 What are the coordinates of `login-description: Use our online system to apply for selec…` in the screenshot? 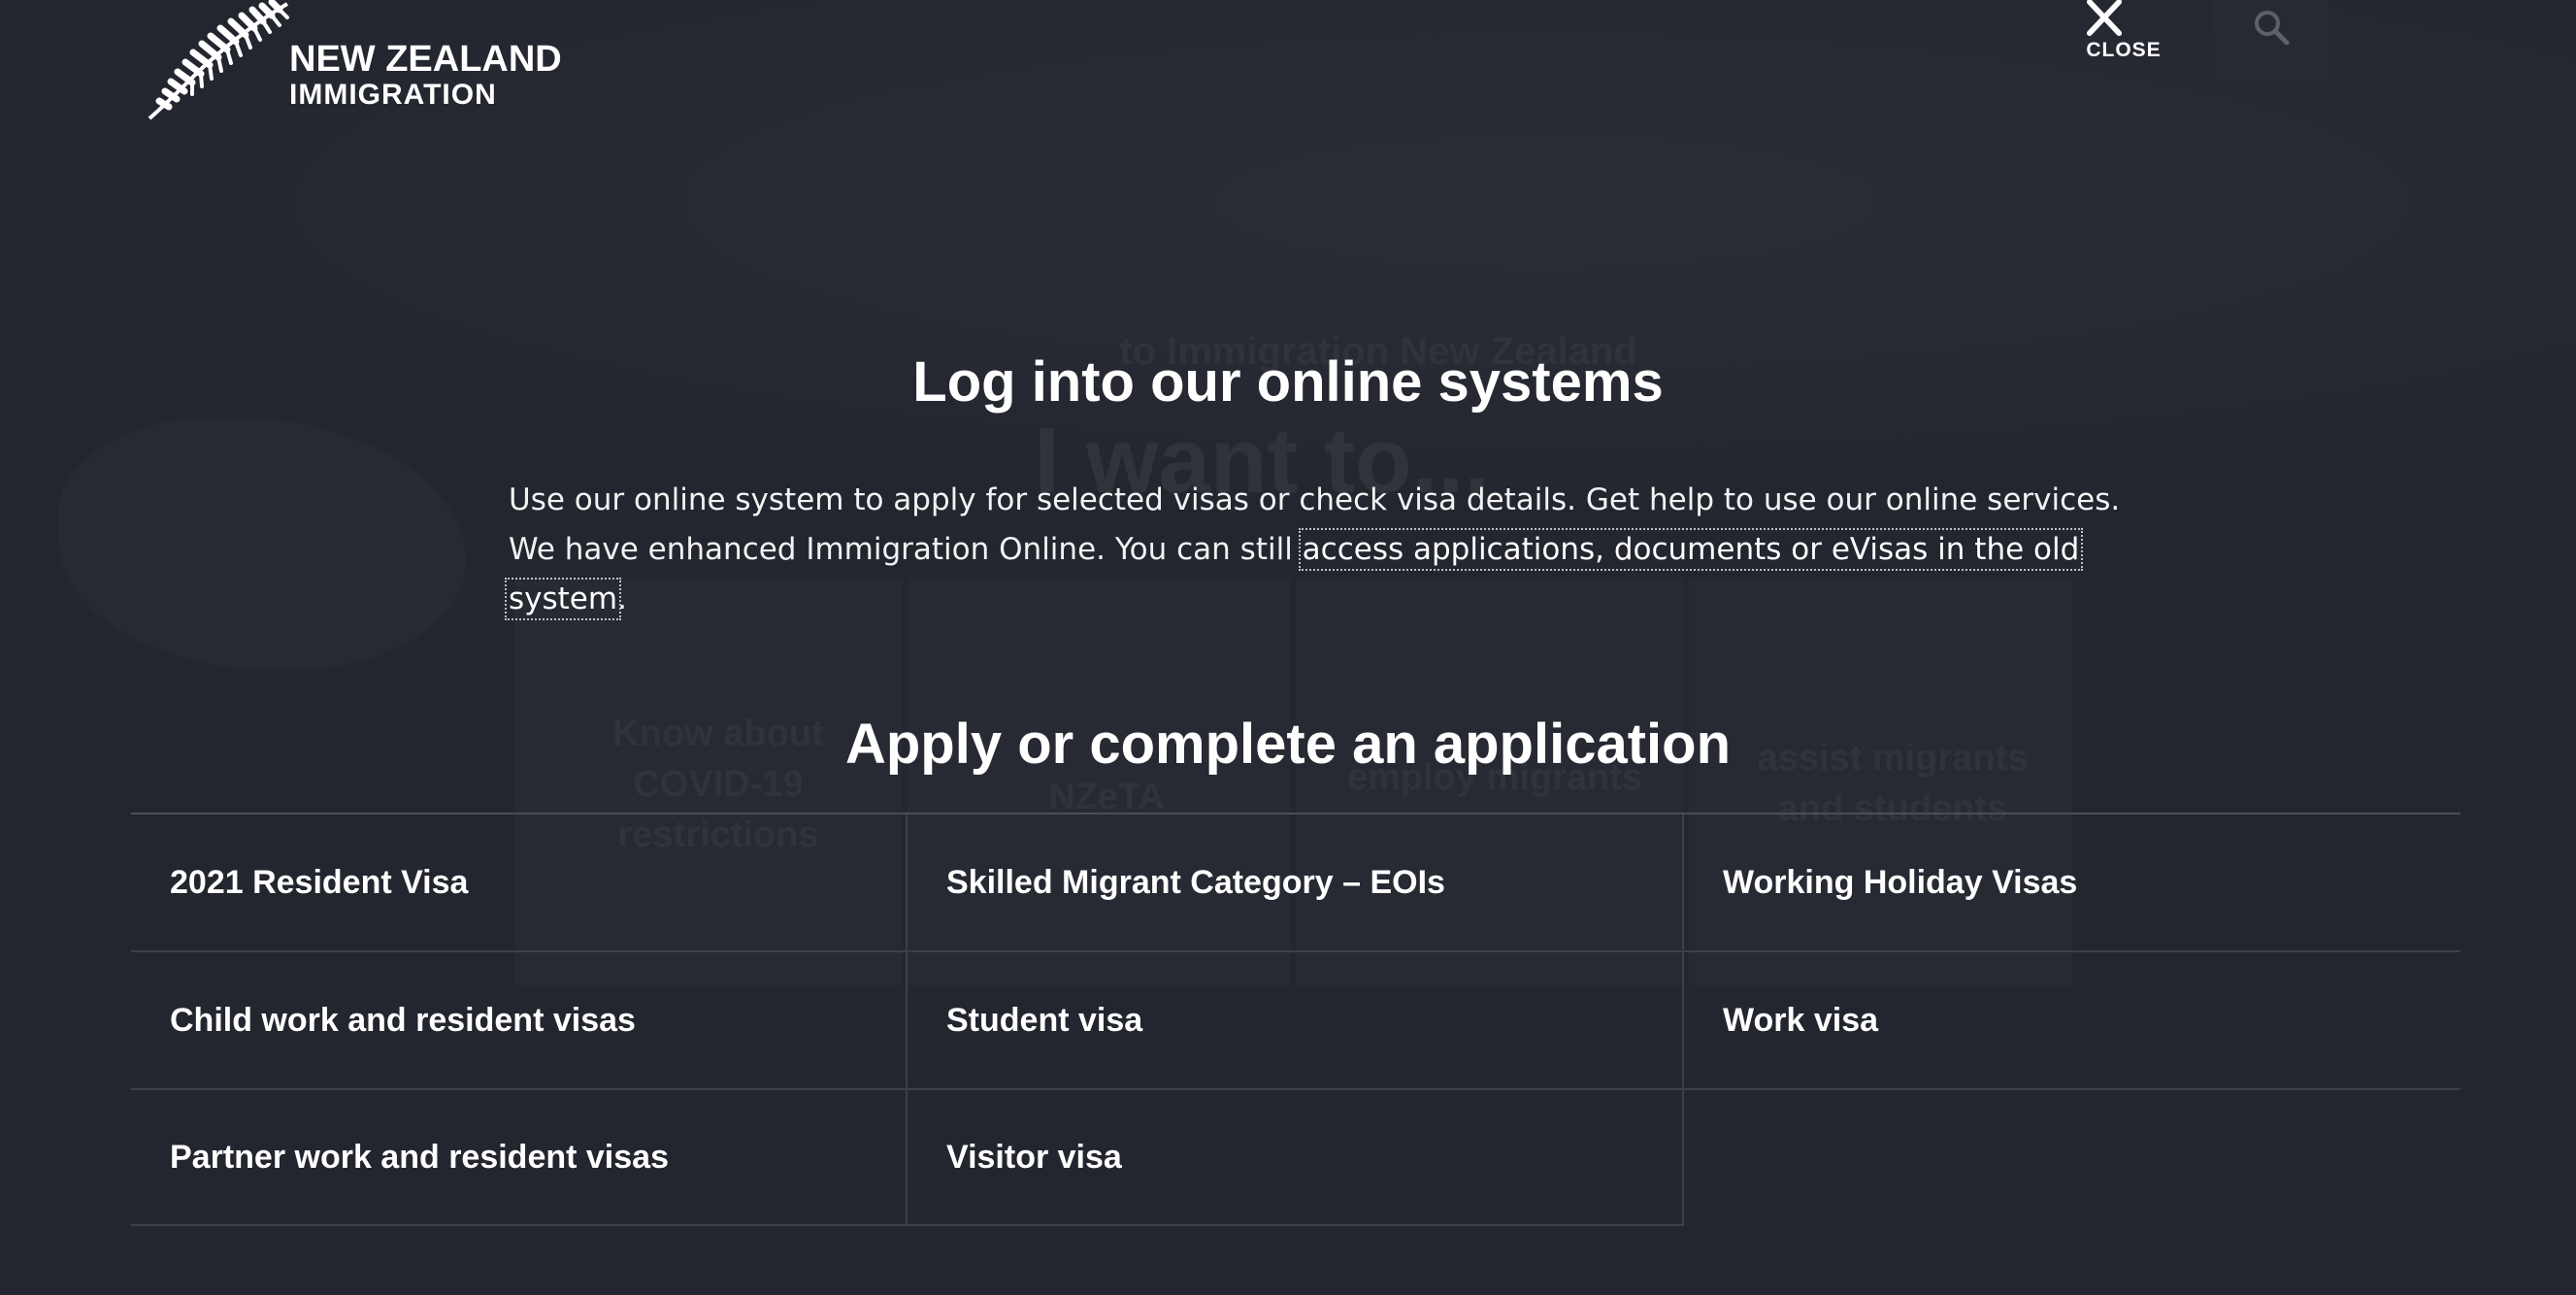 It's located at (1331, 550).